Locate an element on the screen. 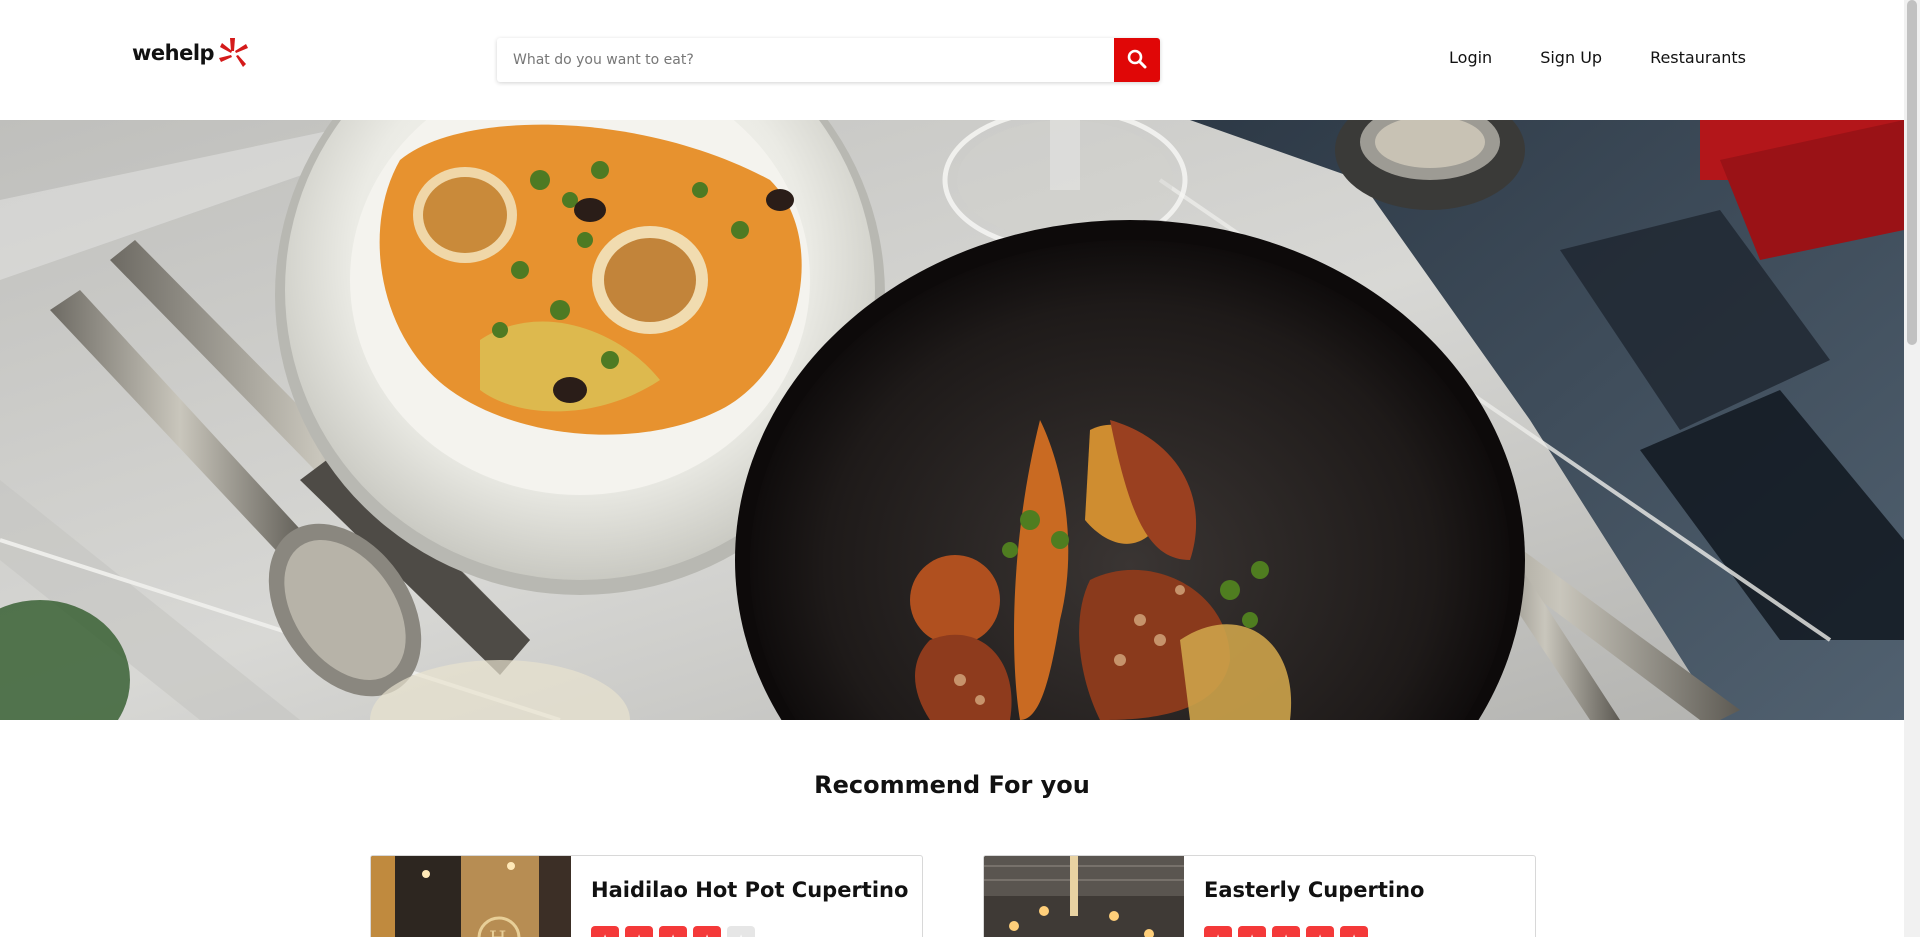 The height and width of the screenshot is (937, 1920). search-bar is located at coordinates (828, 60).